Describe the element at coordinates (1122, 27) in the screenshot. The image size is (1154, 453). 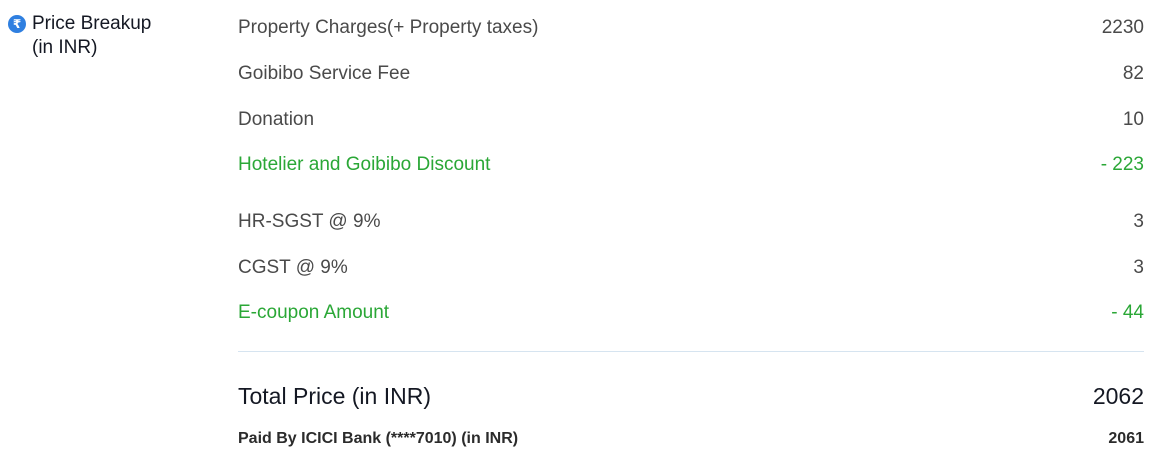
I see `line-item-value: 2230` at that location.